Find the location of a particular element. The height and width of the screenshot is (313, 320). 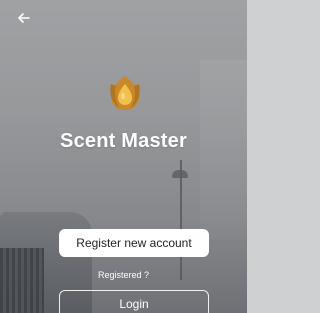

registered-prompt: Registered ? is located at coordinates (123, 275).